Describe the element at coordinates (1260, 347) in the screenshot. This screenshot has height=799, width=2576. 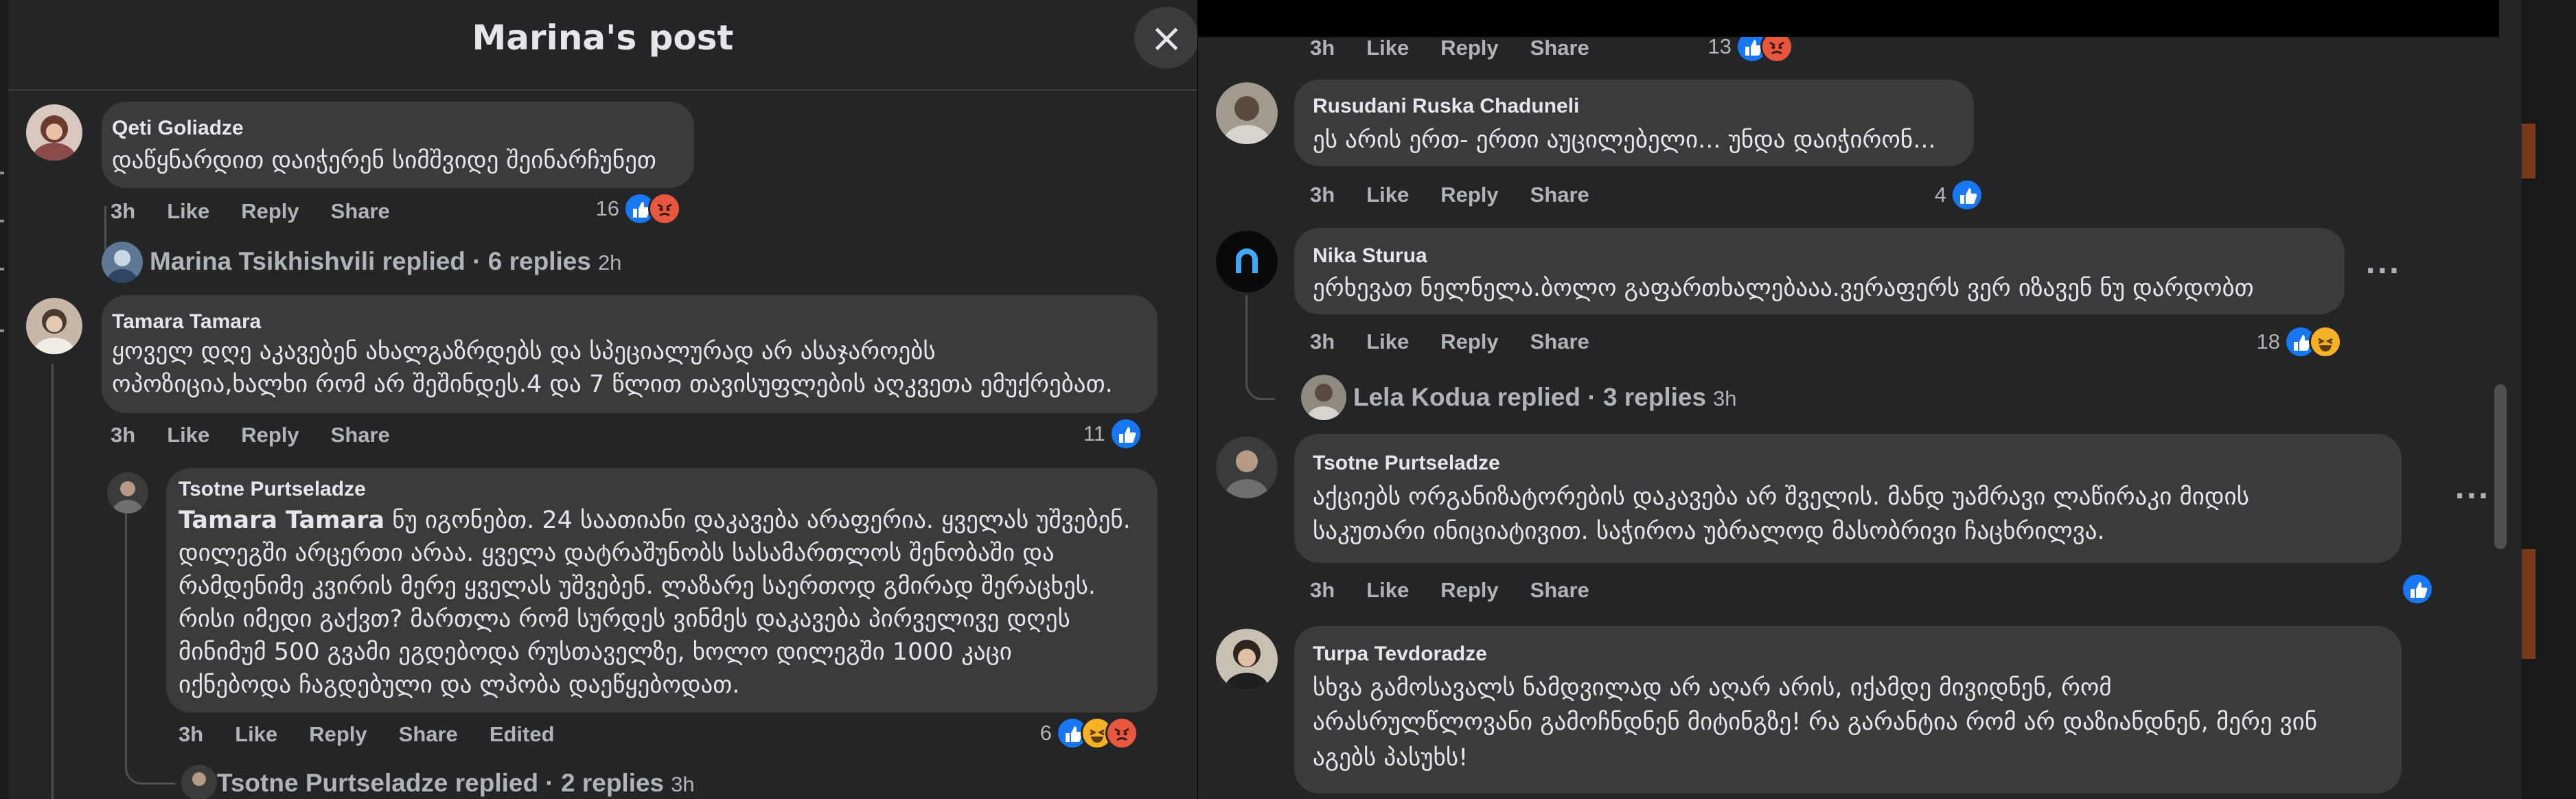
I see `thread-connector` at that location.